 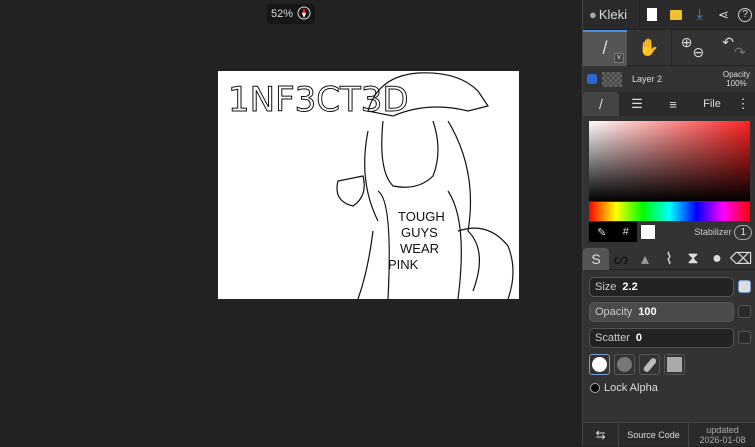 What do you see at coordinates (676, 14) in the screenshot?
I see `open-folder-icon` at bounding box center [676, 14].